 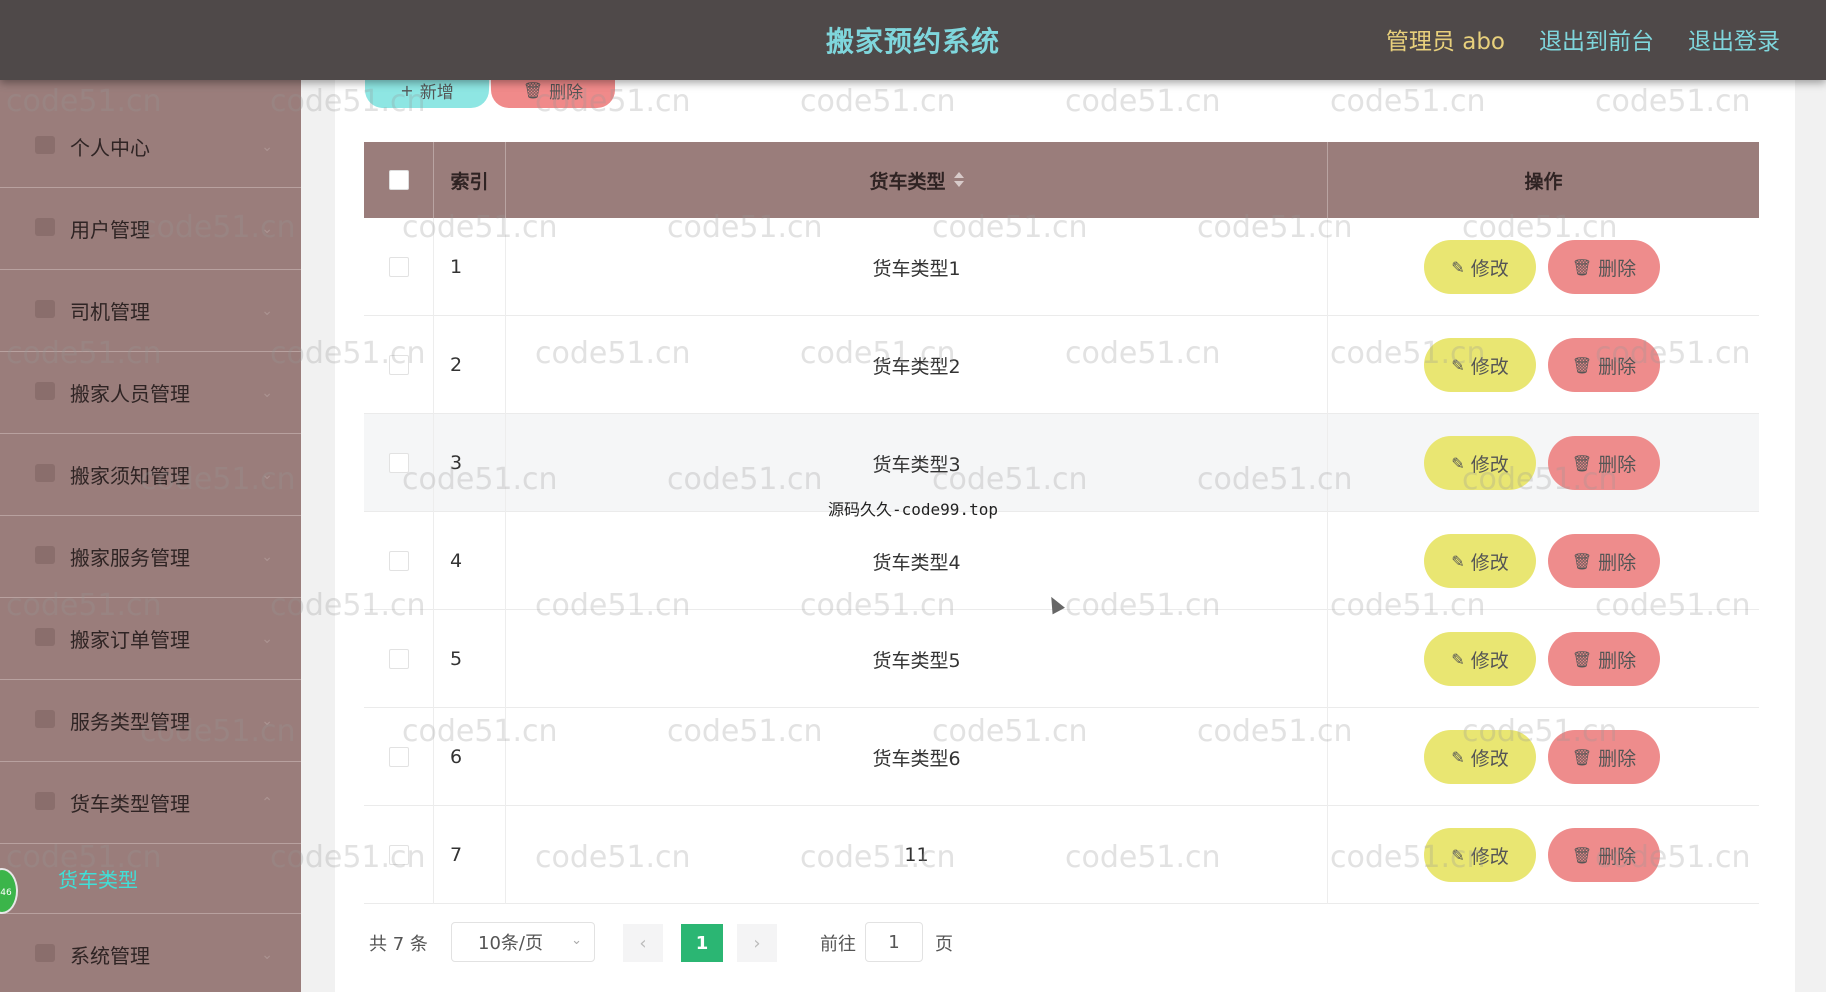 I want to click on list-icon, so click(x=45, y=801).